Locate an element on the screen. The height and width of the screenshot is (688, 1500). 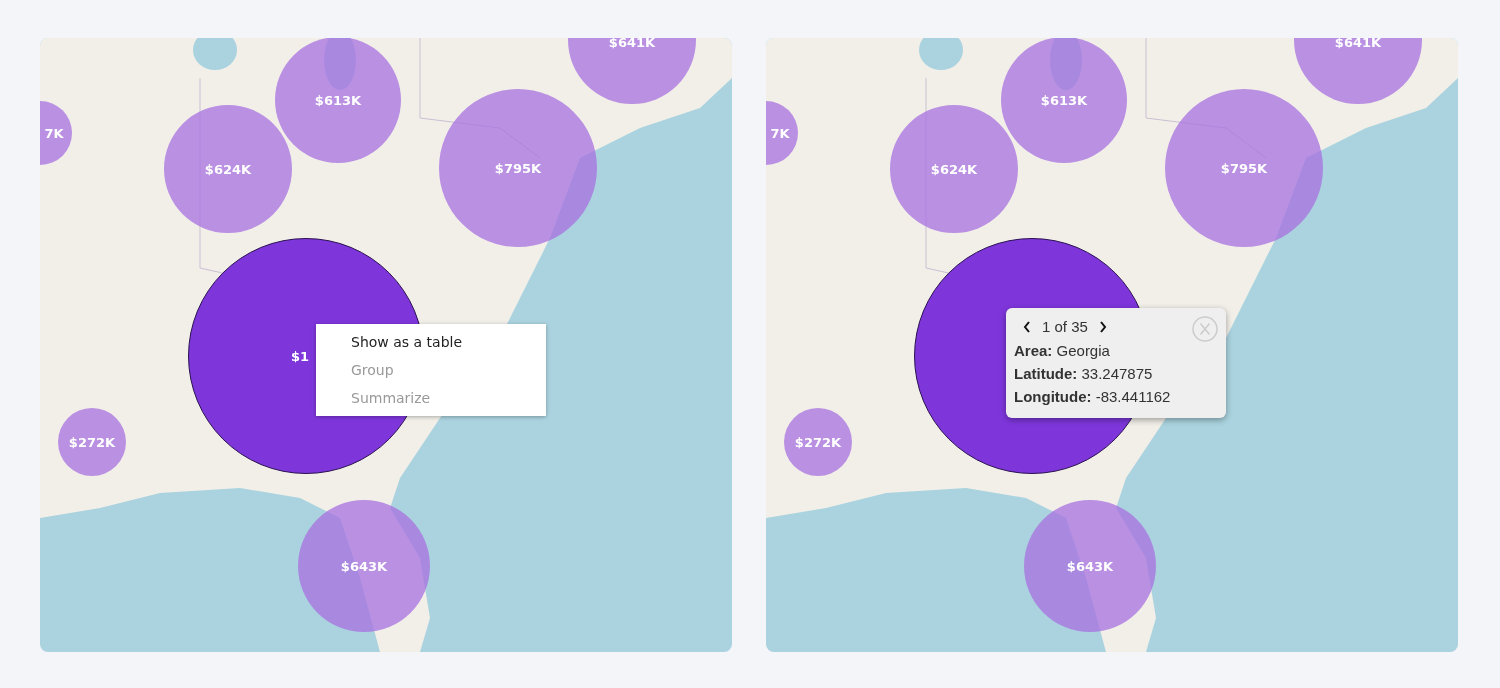
bubble-label: $1 is located at coordinates (300, 356).